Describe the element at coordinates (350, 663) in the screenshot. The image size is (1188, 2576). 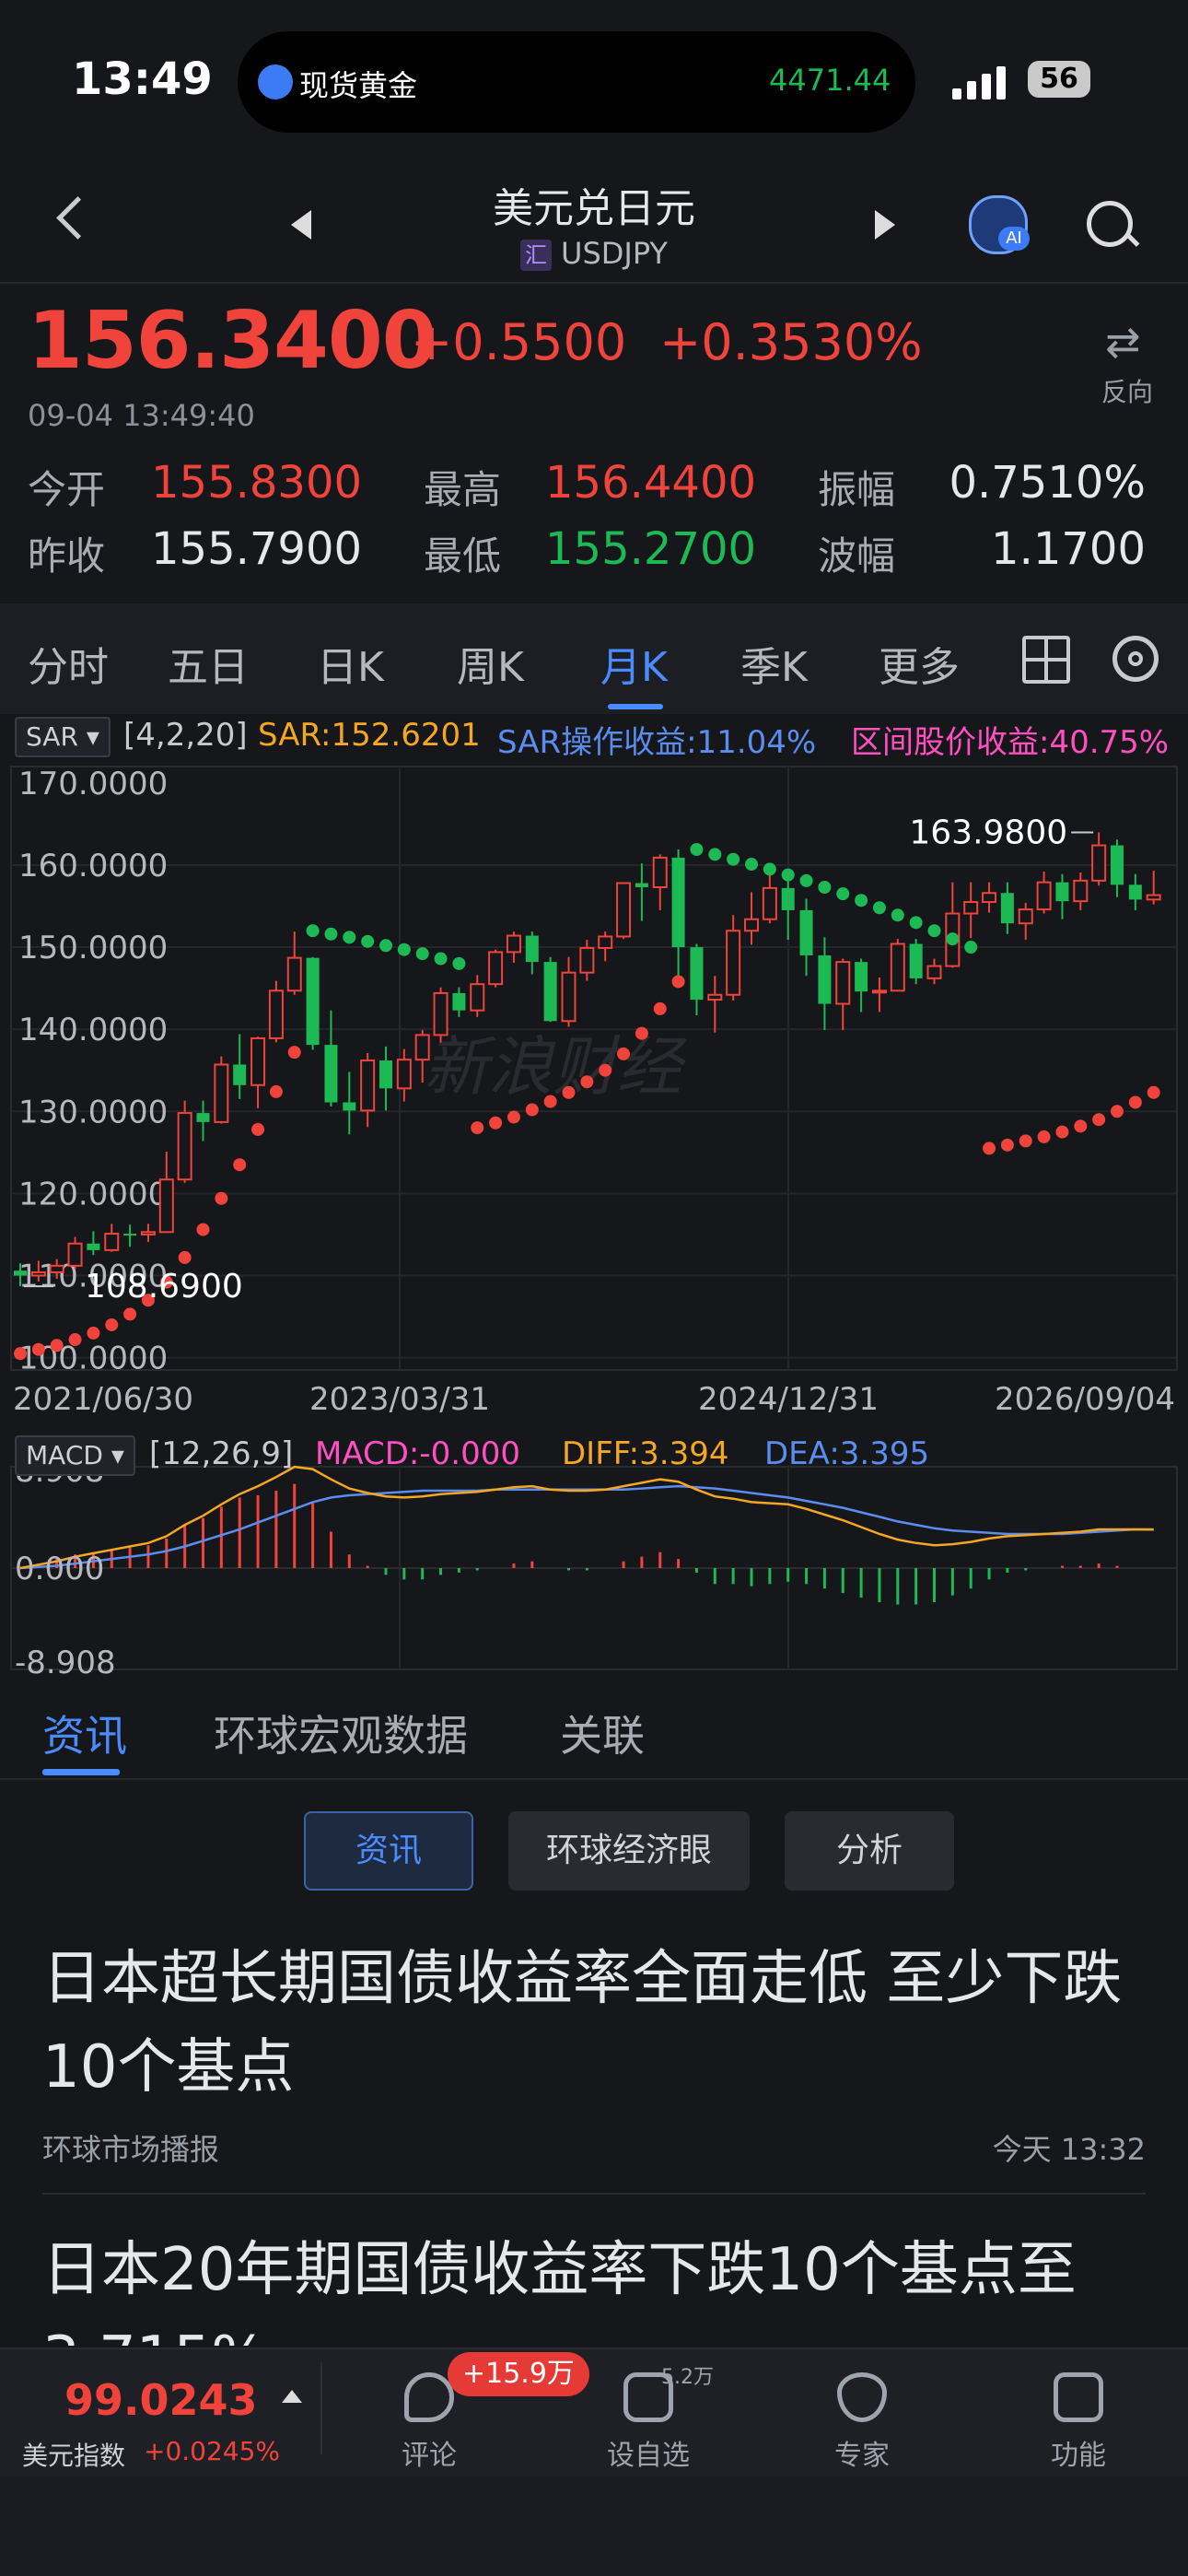
I see `tab-daily-k: 日K` at that location.